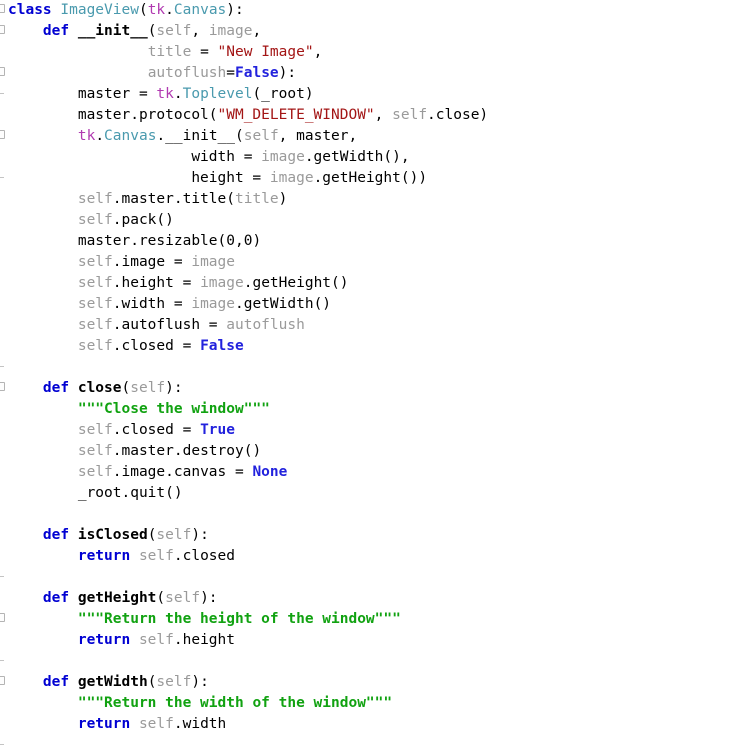  What do you see at coordinates (369, 493) in the screenshot?
I see `line-root-quit: _root.quit()` at bounding box center [369, 493].